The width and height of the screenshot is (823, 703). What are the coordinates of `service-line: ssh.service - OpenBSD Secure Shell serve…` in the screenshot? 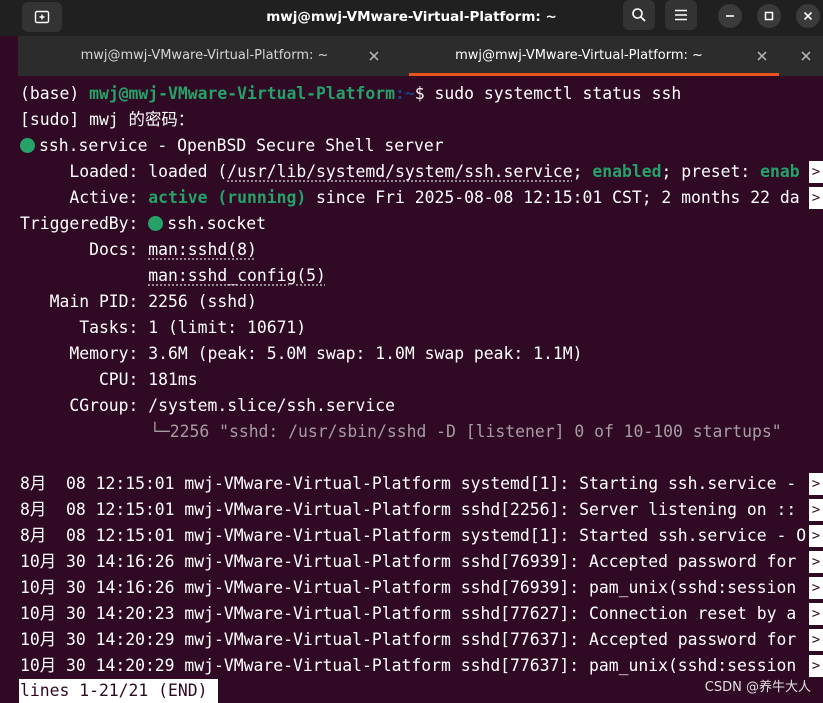 It's located at (232, 146).